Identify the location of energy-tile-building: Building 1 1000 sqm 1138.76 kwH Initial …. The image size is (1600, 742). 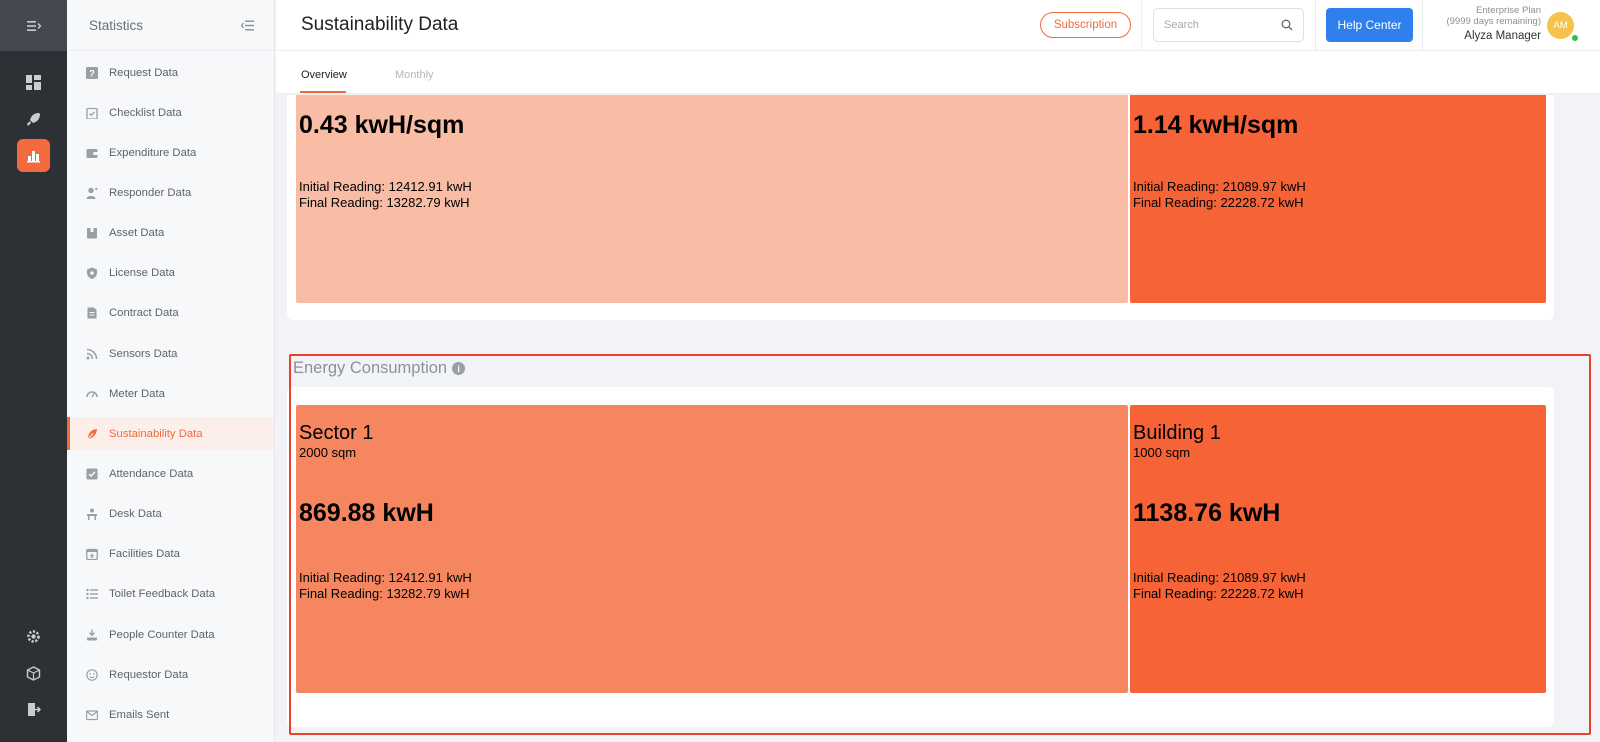
(1338, 549).